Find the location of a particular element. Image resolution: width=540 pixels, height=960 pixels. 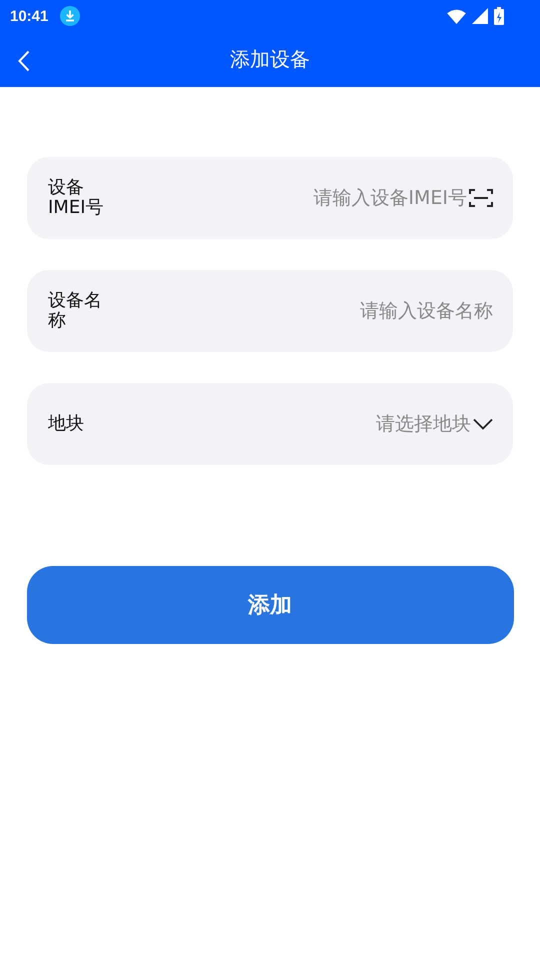

back-icon is located at coordinates (24, 61).